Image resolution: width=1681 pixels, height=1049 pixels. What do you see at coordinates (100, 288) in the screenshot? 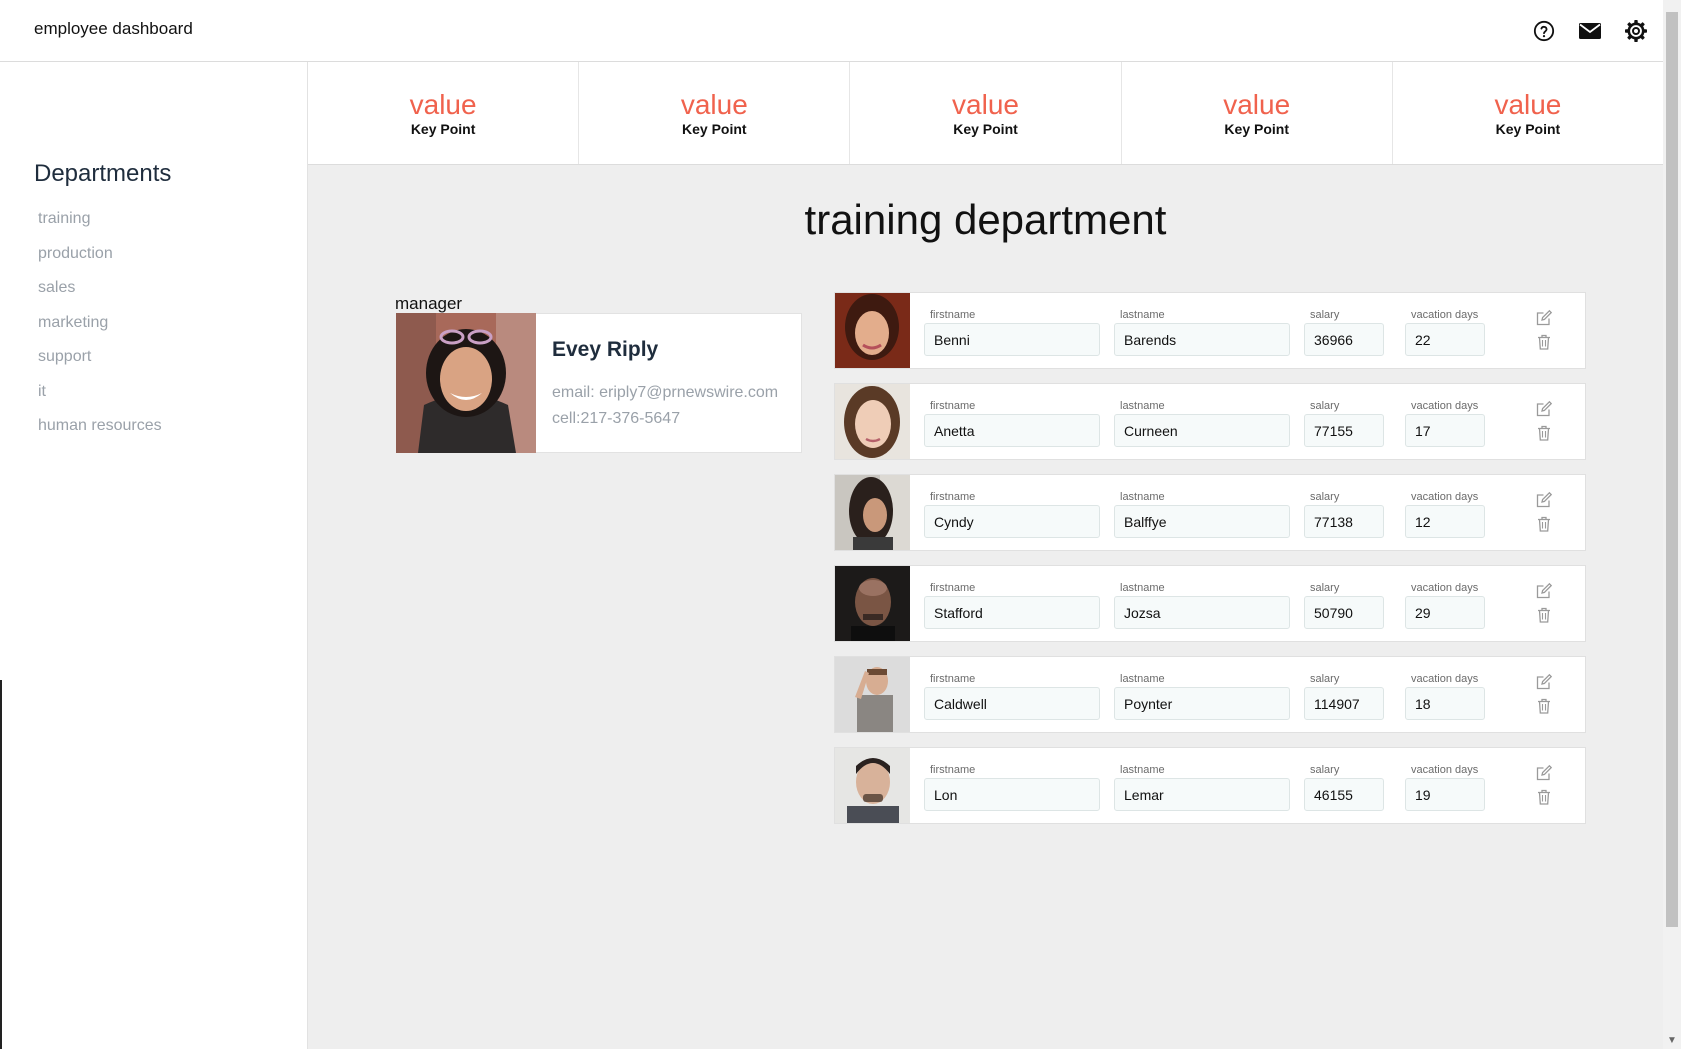
I see `sidebar-item-sales: sales` at bounding box center [100, 288].